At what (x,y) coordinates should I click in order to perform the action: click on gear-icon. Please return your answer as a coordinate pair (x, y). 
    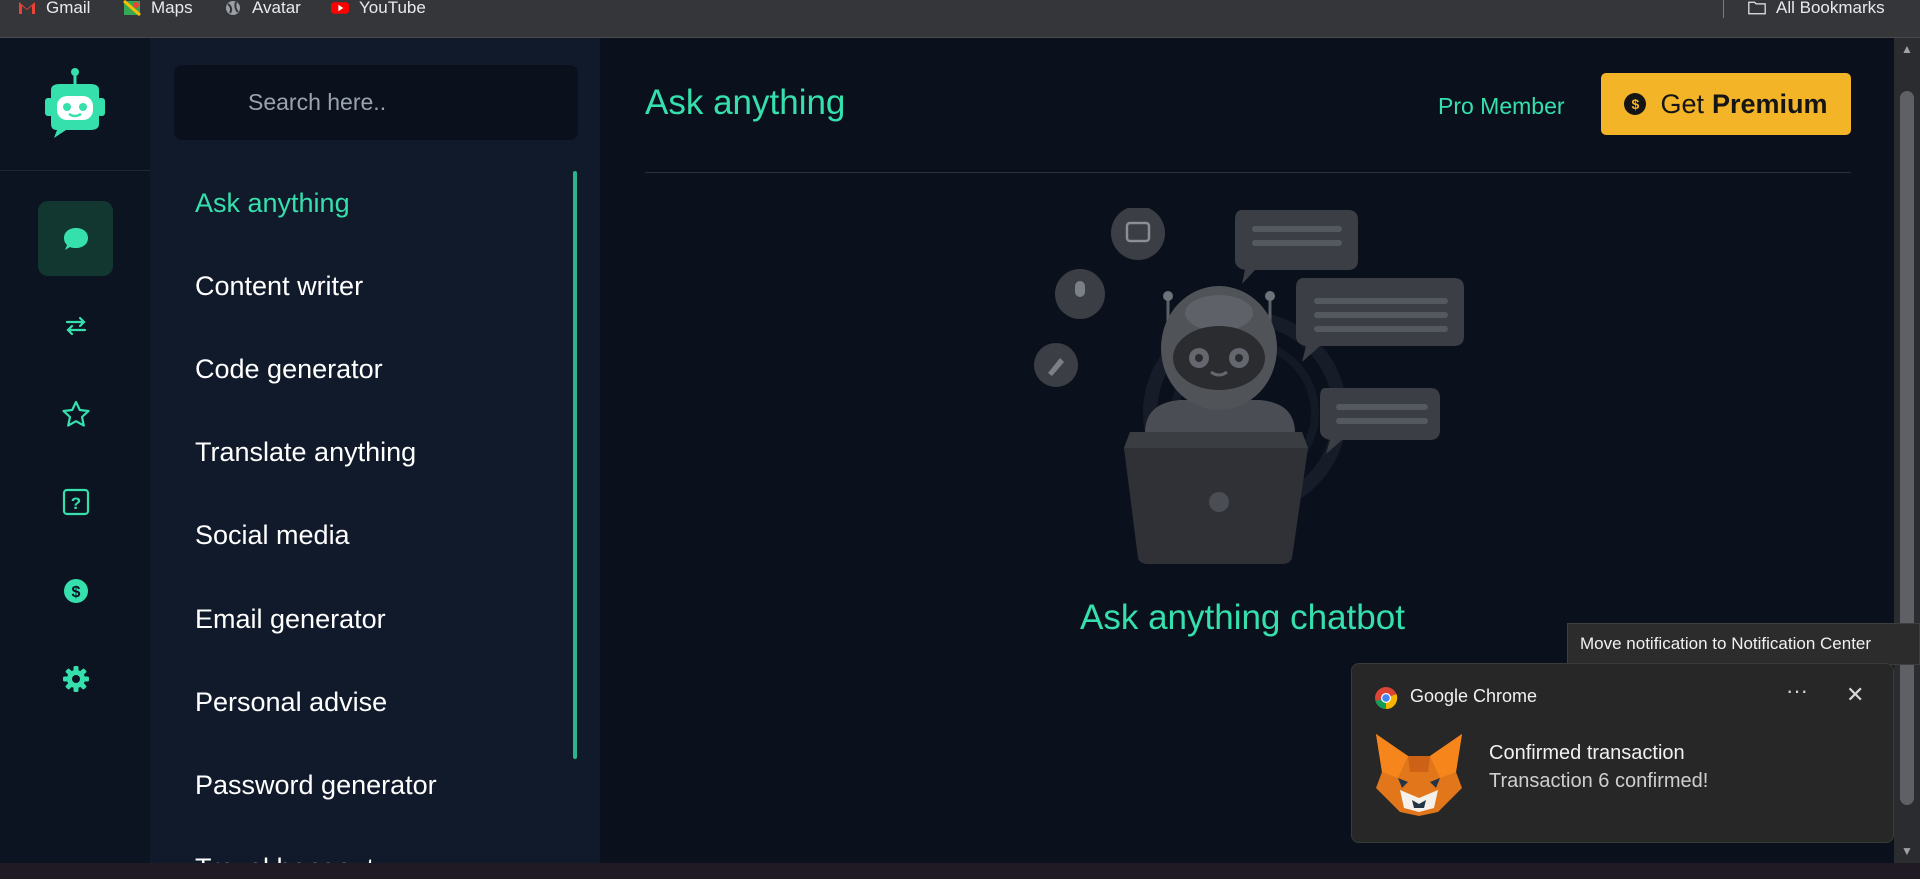
    Looking at the image, I should click on (75, 678).